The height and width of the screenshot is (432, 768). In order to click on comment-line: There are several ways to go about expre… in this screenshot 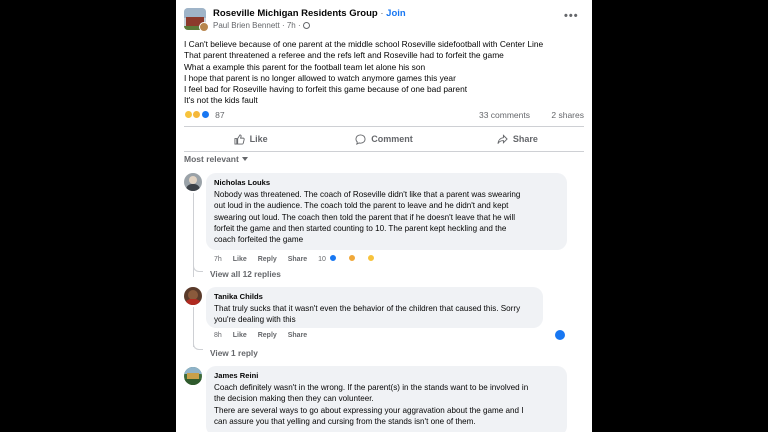, I will do `click(369, 410)`.